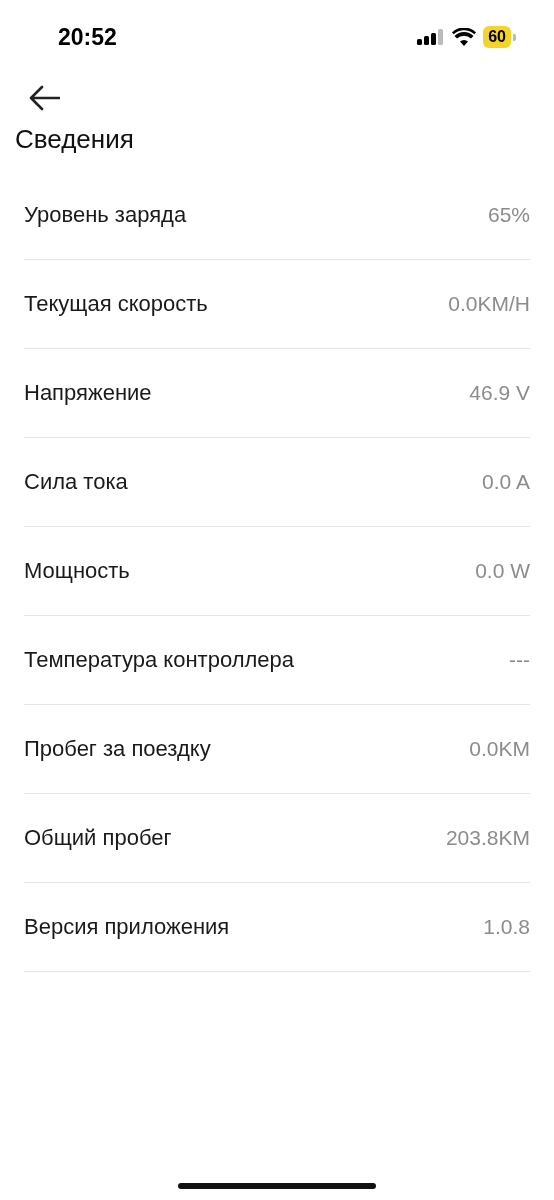 The height and width of the screenshot is (1200, 554). What do you see at coordinates (506, 927) in the screenshot?
I see `row-value: 1.0.8` at bounding box center [506, 927].